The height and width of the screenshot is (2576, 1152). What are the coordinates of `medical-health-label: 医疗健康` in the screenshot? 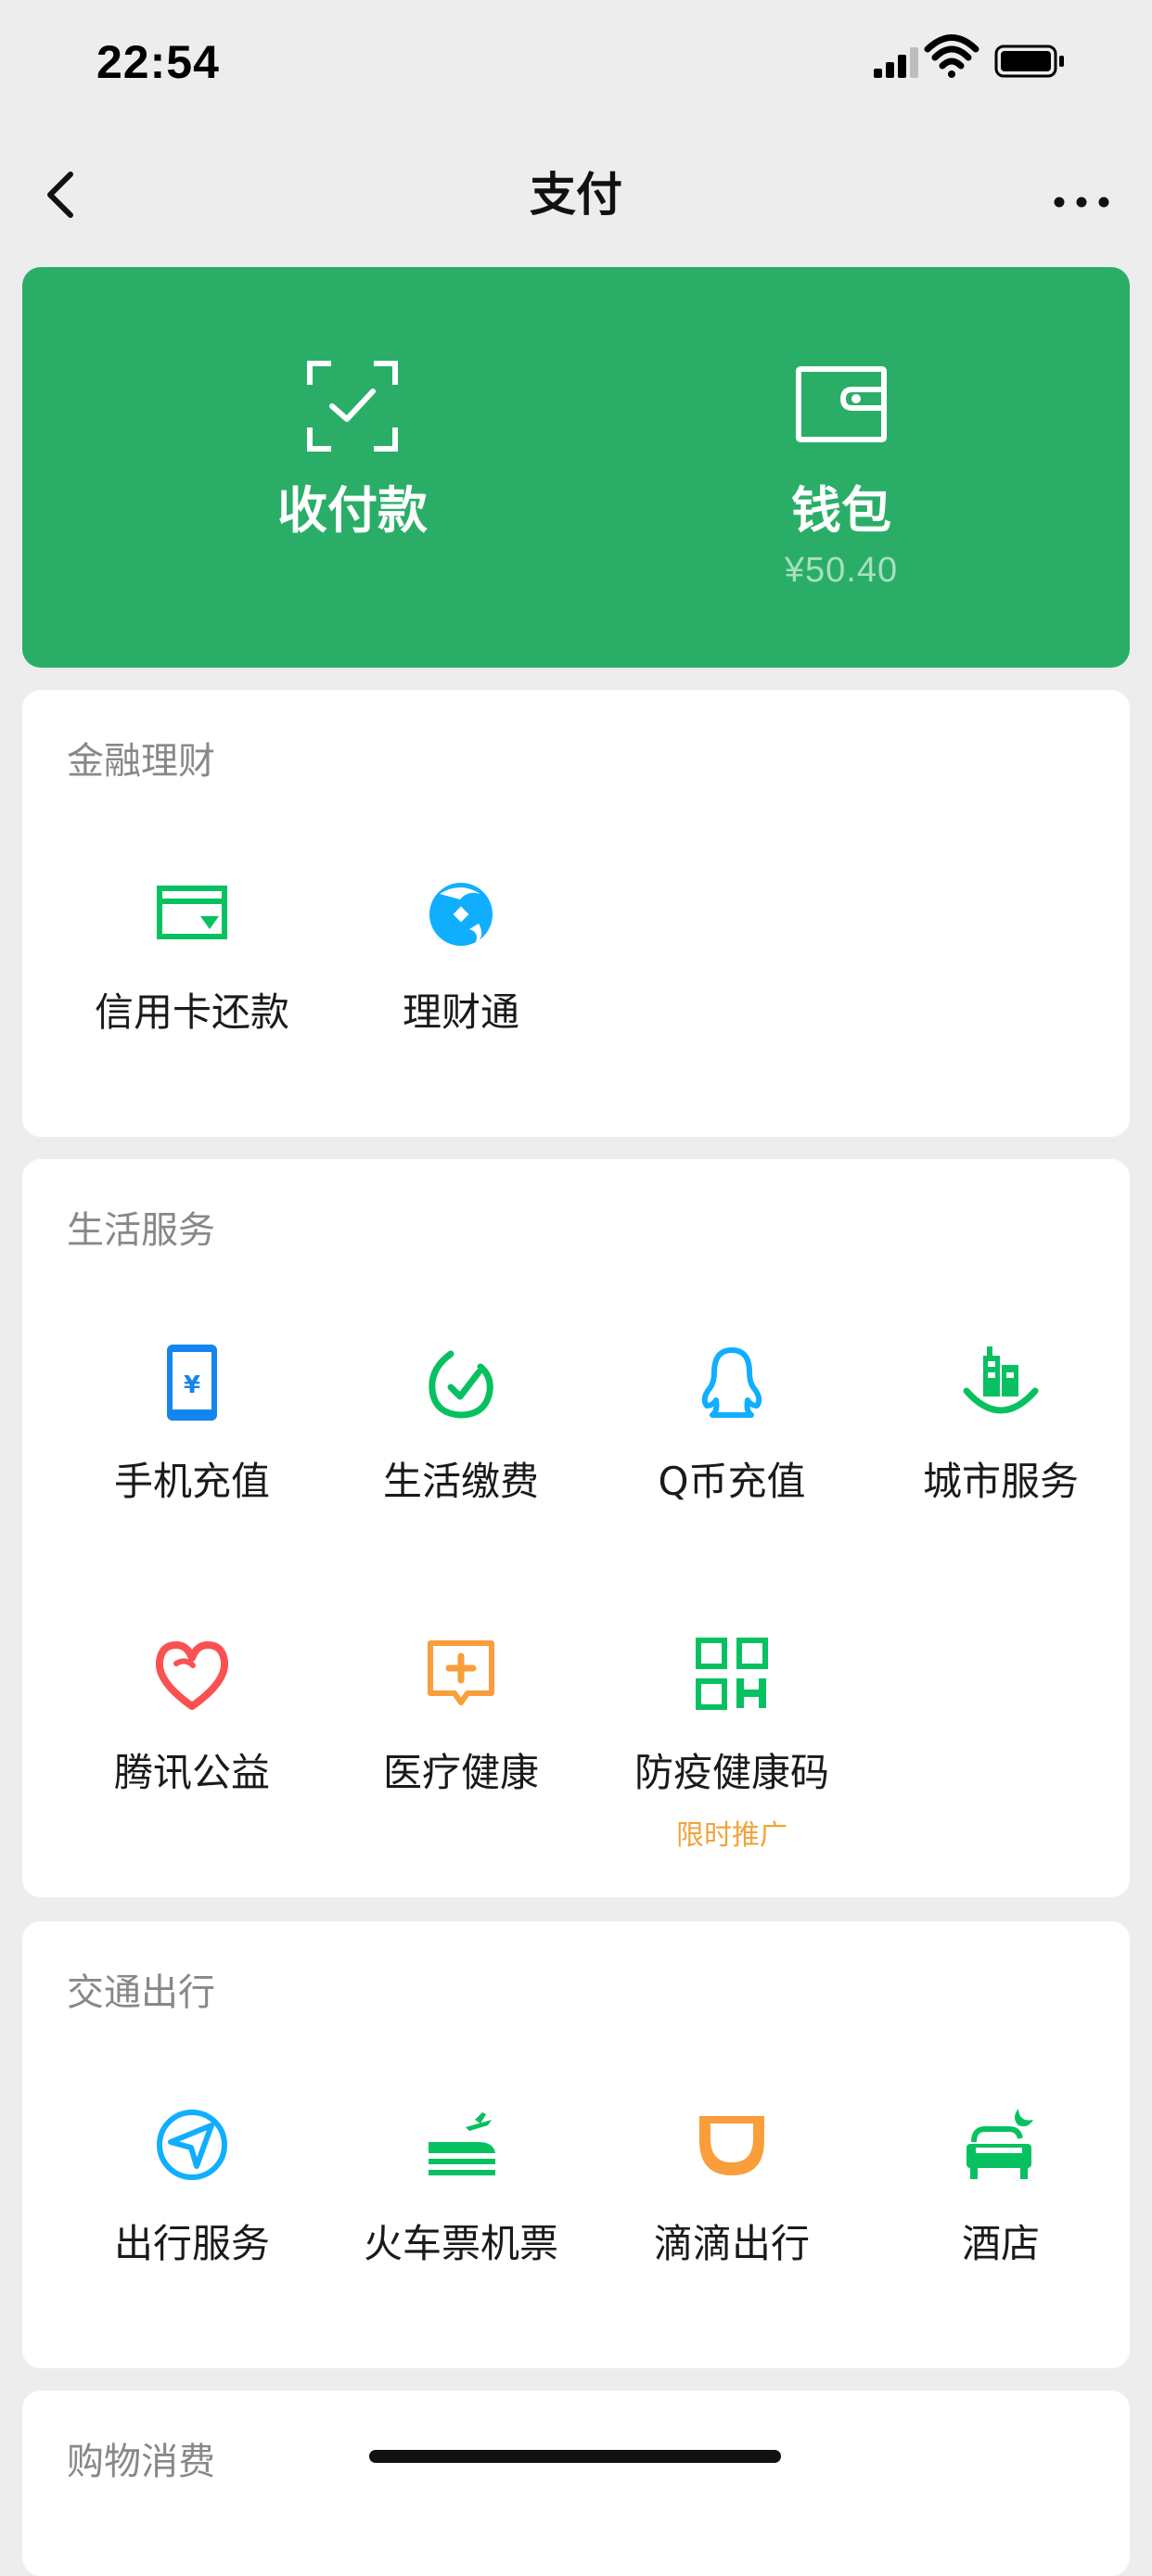 It's located at (460, 1773).